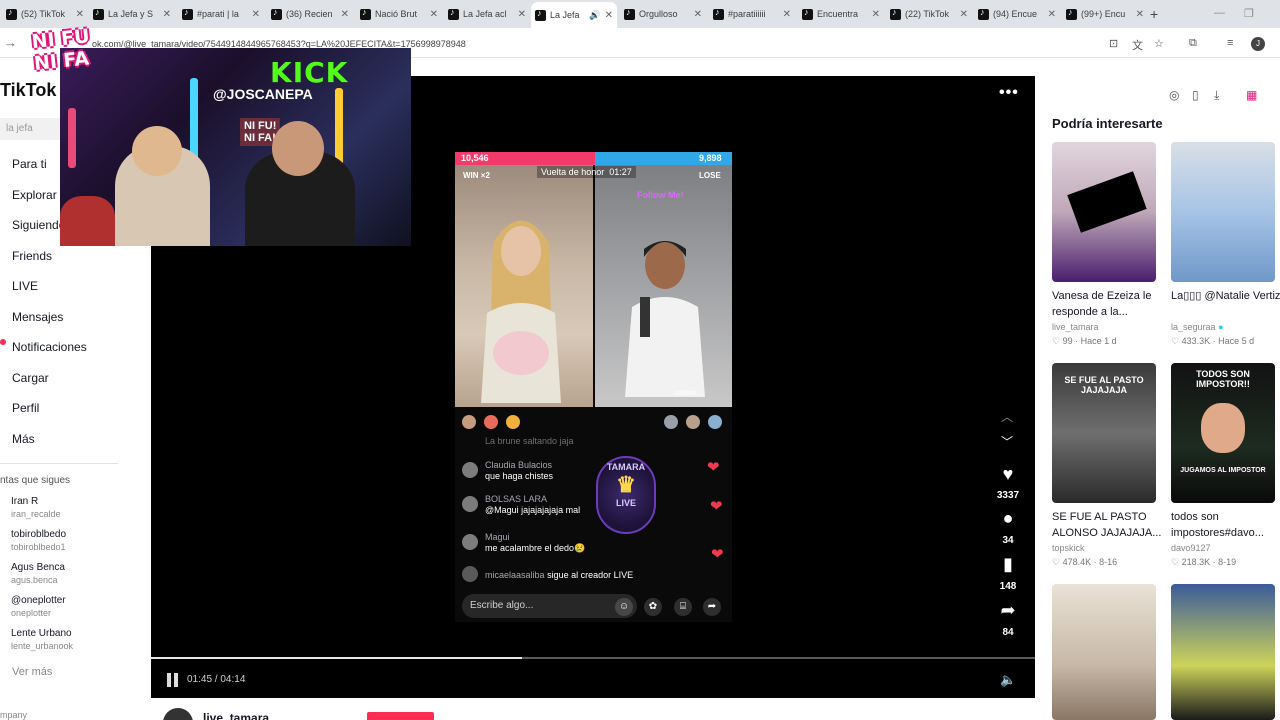 The height and width of the screenshot is (720, 1280). Describe the element at coordinates (1216, 95) in the screenshot. I see `download-icon: ⤓` at that location.